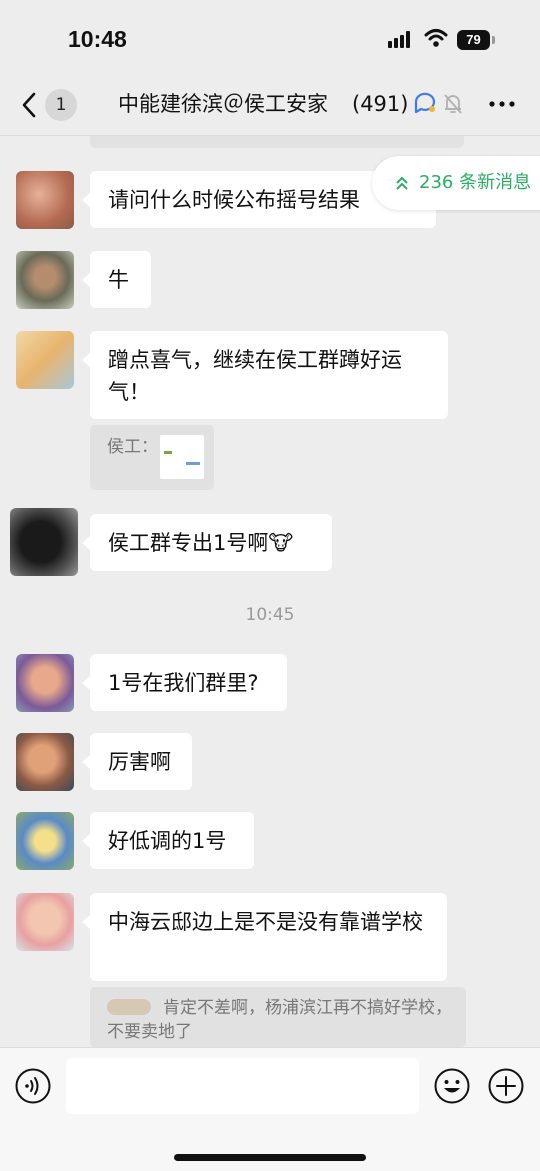 This screenshot has height=1171, width=540. Describe the element at coordinates (223, 104) in the screenshot. I see `chat-title: 中能建徐滨＠侯工安家` at that location.